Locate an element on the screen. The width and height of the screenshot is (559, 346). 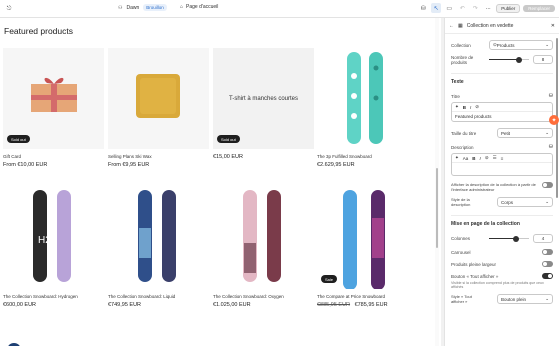
carousel-toggle is located at coordinates (547, 252).